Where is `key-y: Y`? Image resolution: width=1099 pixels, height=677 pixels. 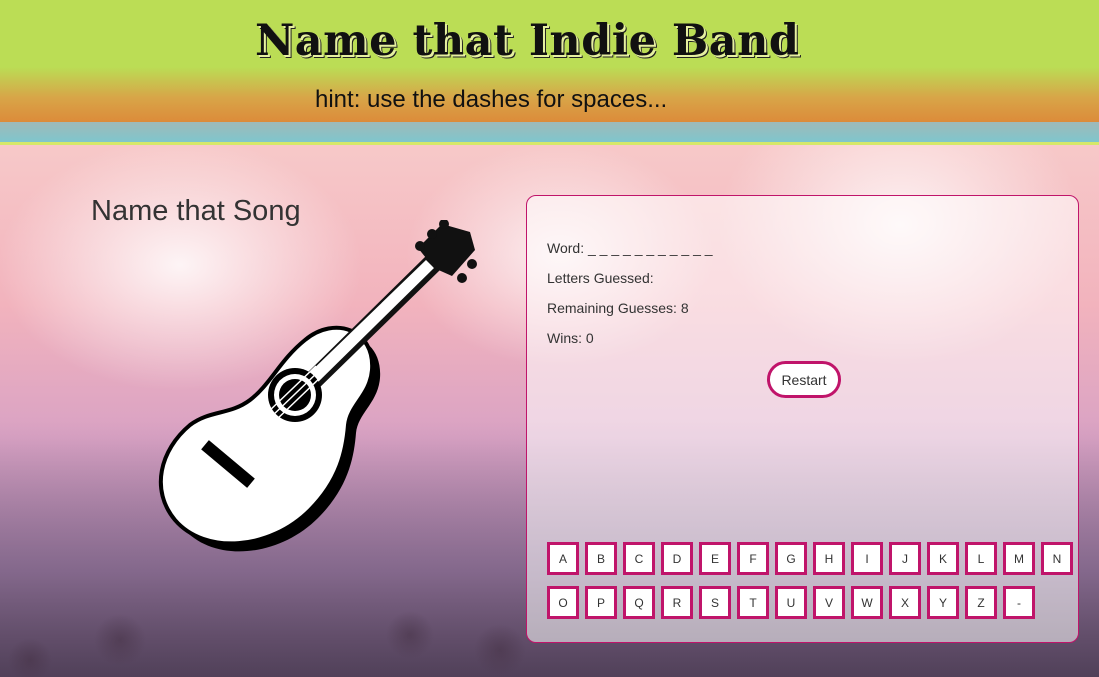
key-y: Y is located at coordinates (943, 602).